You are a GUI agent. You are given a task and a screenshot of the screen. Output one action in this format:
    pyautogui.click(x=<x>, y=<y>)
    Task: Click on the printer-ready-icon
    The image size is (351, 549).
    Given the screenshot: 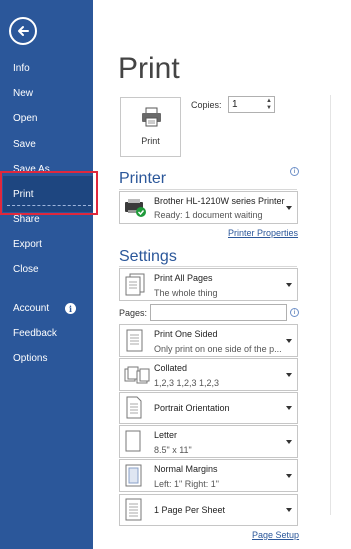 What is the action you would take?
    pyautogui.click(x=135, y=207)
    